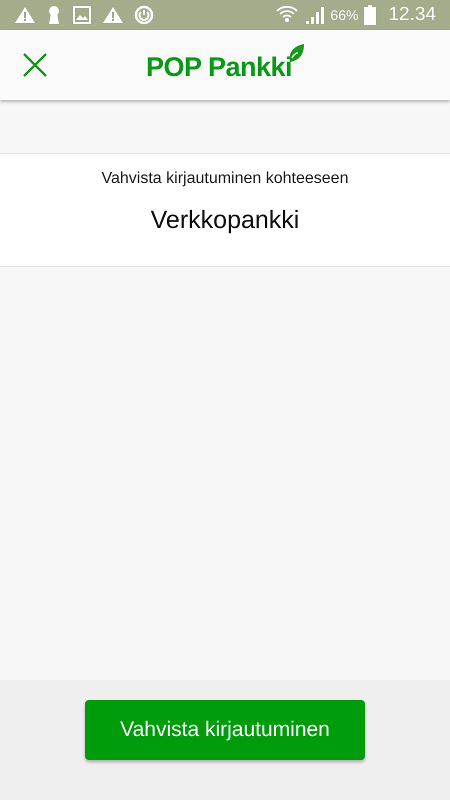 The height and width of the screenshot is (800, 450). I want to click on clock-time: 12.34, so click(412, 15).